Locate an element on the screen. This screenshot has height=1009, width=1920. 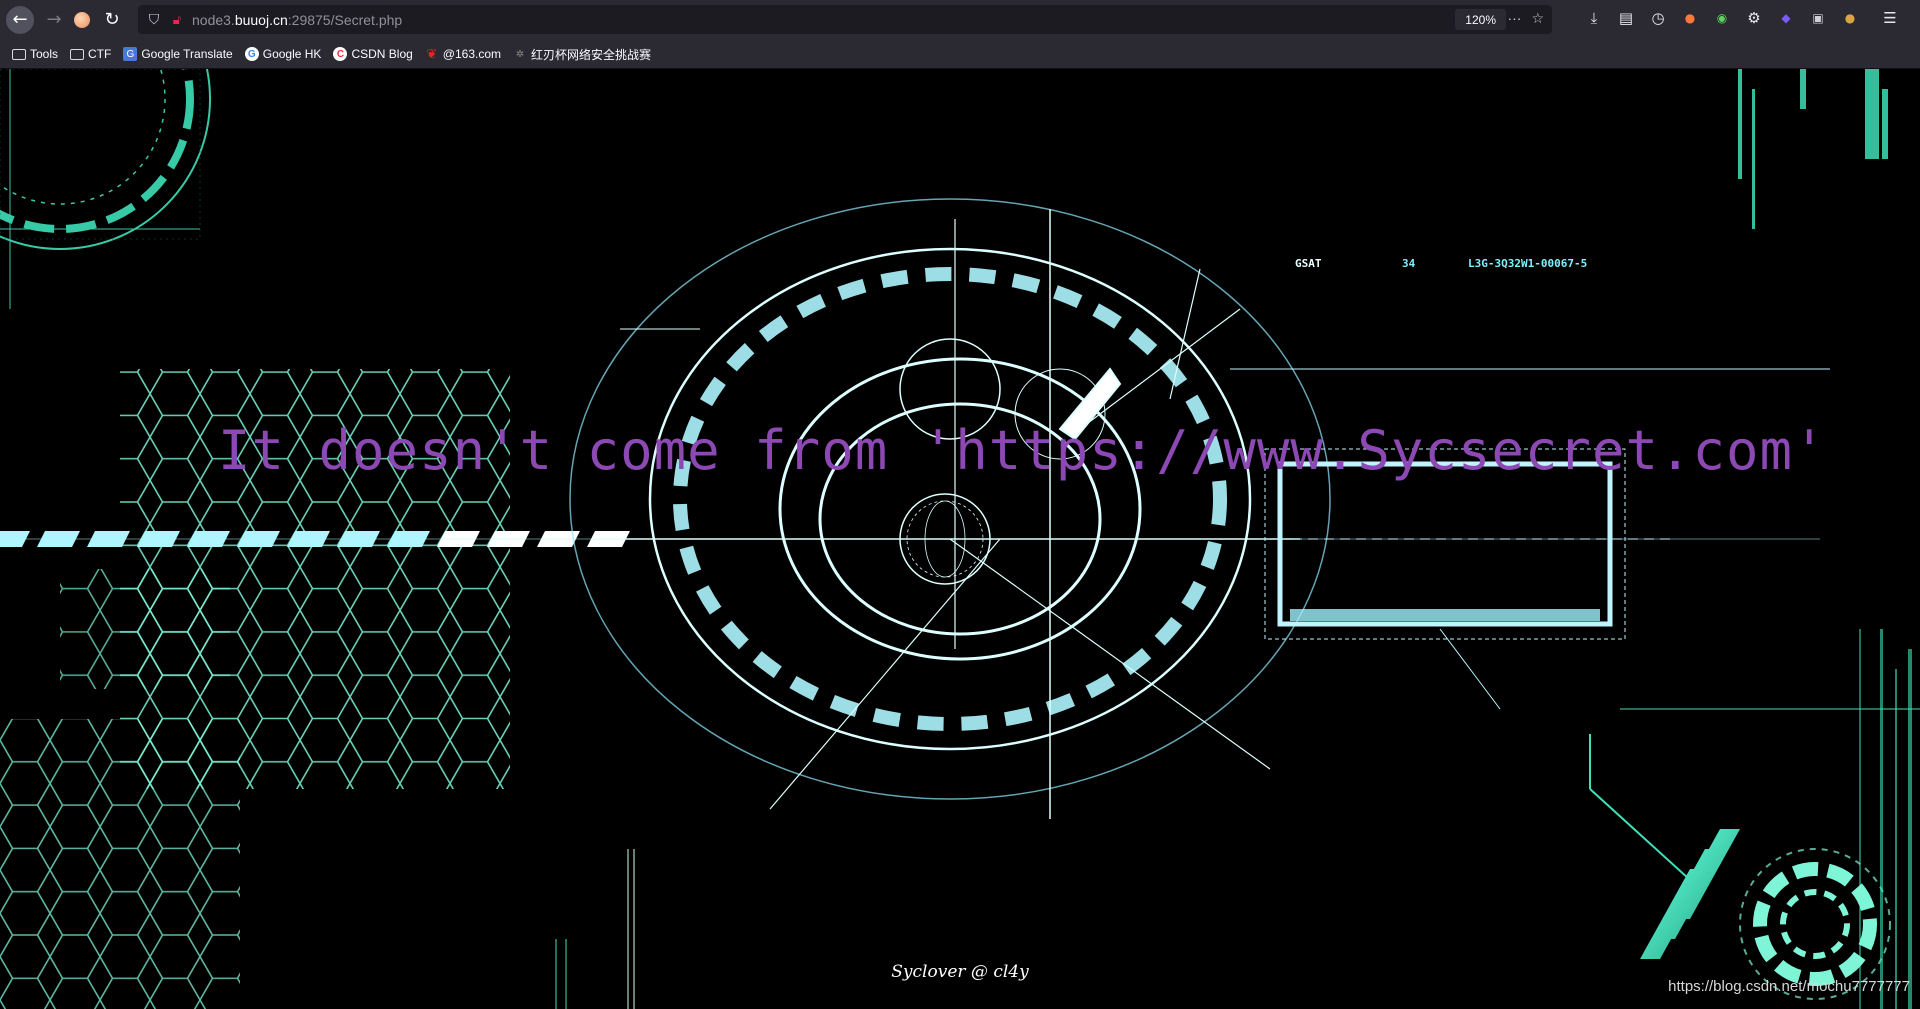
back-button: ← is located at coordinates (20, 20).